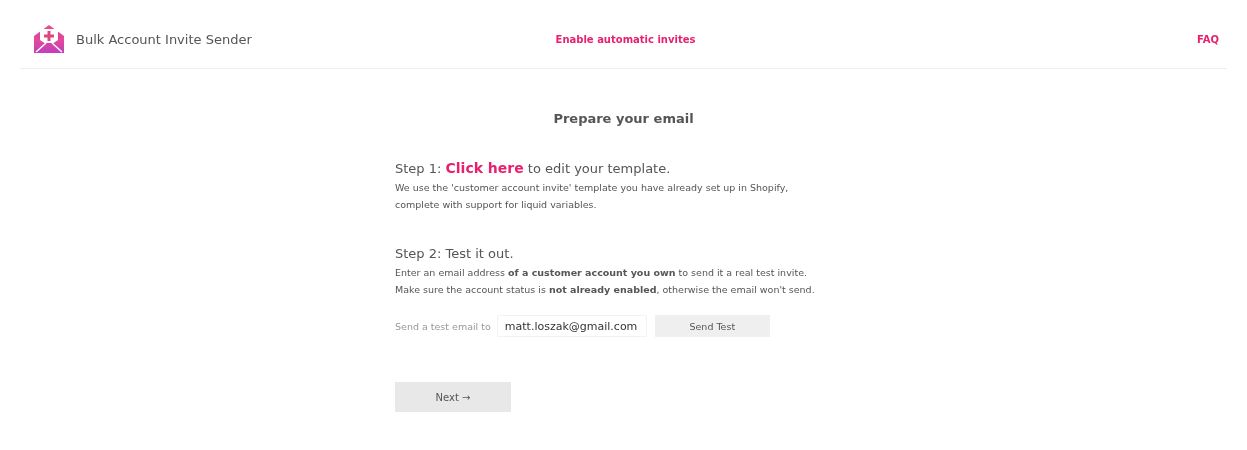 This screenshot has width=1247, height=450. Describe the element at coordinates (625, 39) in the screenshot. I see `enable-invites-link: Enable automatic invites` at that location.